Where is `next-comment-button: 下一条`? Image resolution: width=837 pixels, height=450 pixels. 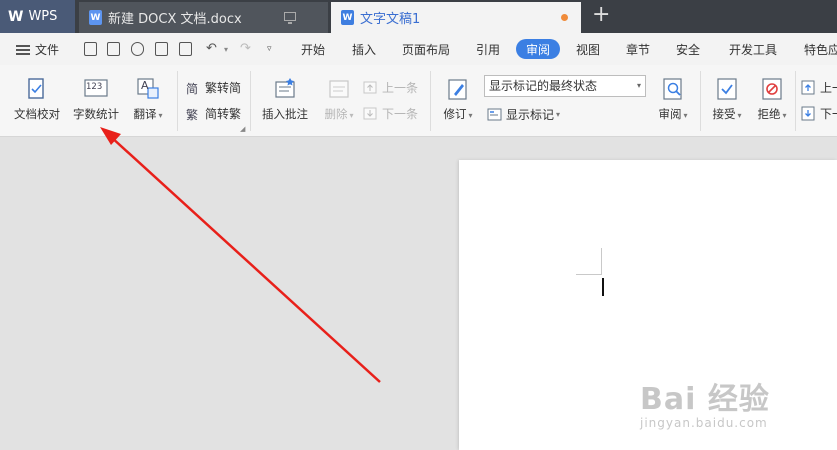 next-comment-button: 下一条 is located at coordinates (390, 113).